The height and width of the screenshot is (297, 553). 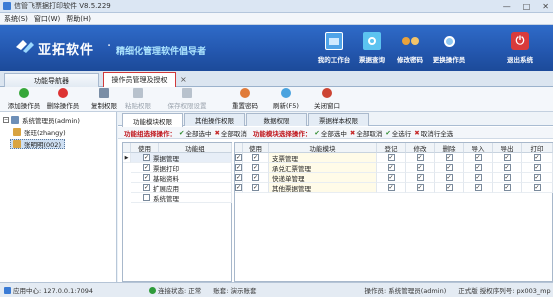 I want to click on change-password-button: 修改密码, so click(x=410, y=49).